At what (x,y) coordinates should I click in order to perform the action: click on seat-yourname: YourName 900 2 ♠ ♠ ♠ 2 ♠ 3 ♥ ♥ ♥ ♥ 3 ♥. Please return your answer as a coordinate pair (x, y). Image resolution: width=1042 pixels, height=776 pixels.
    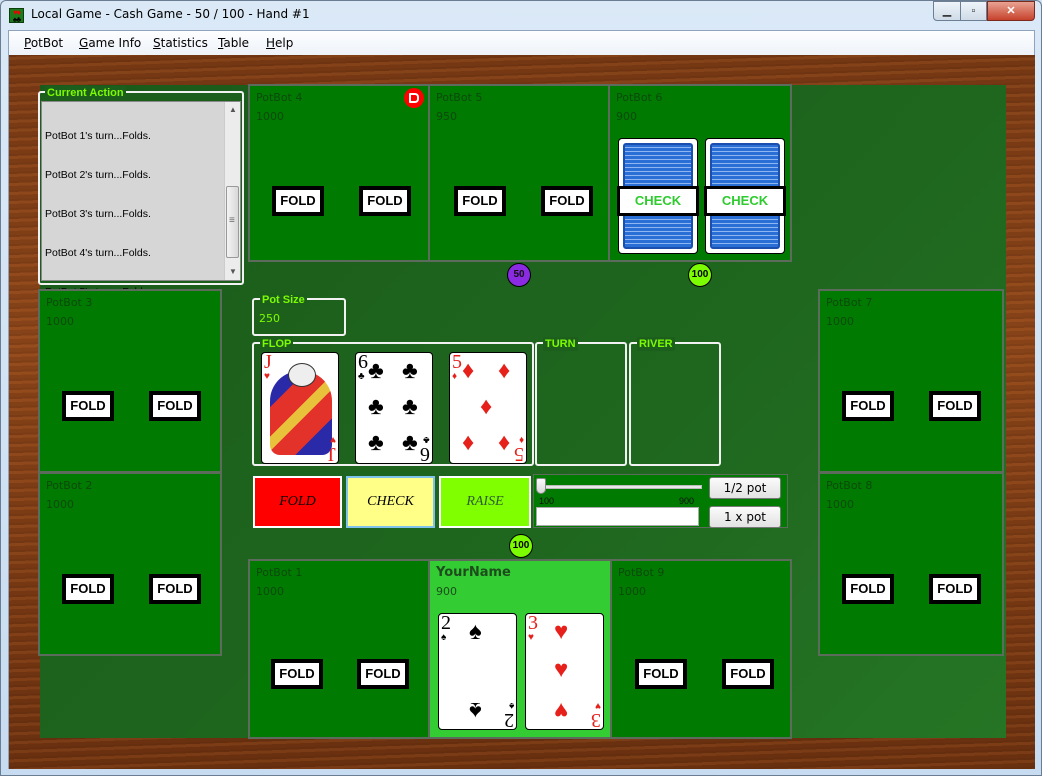
    Looking at the image, I should click on (520, 649).